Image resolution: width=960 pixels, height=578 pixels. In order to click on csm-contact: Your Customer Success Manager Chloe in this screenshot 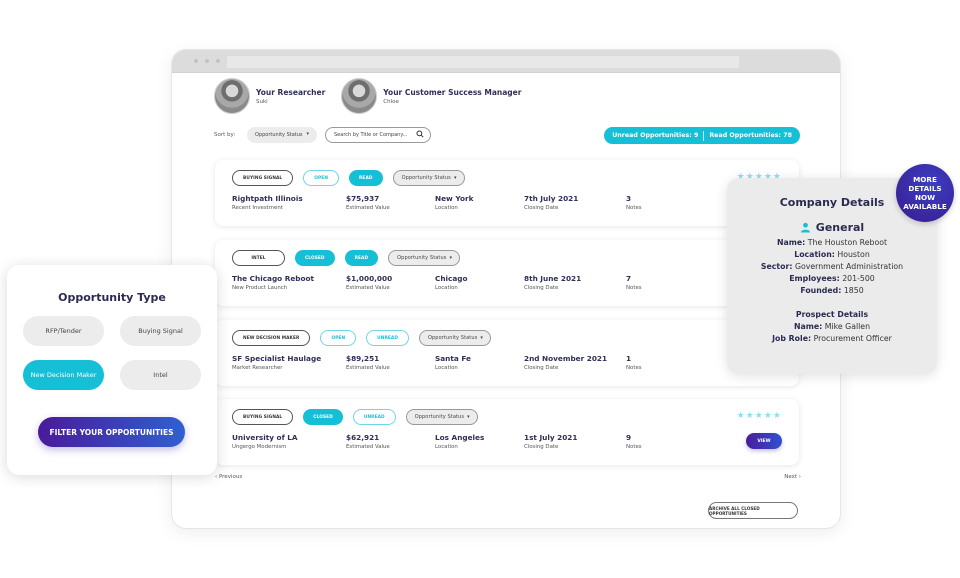, I will do `click(431, 96)`.